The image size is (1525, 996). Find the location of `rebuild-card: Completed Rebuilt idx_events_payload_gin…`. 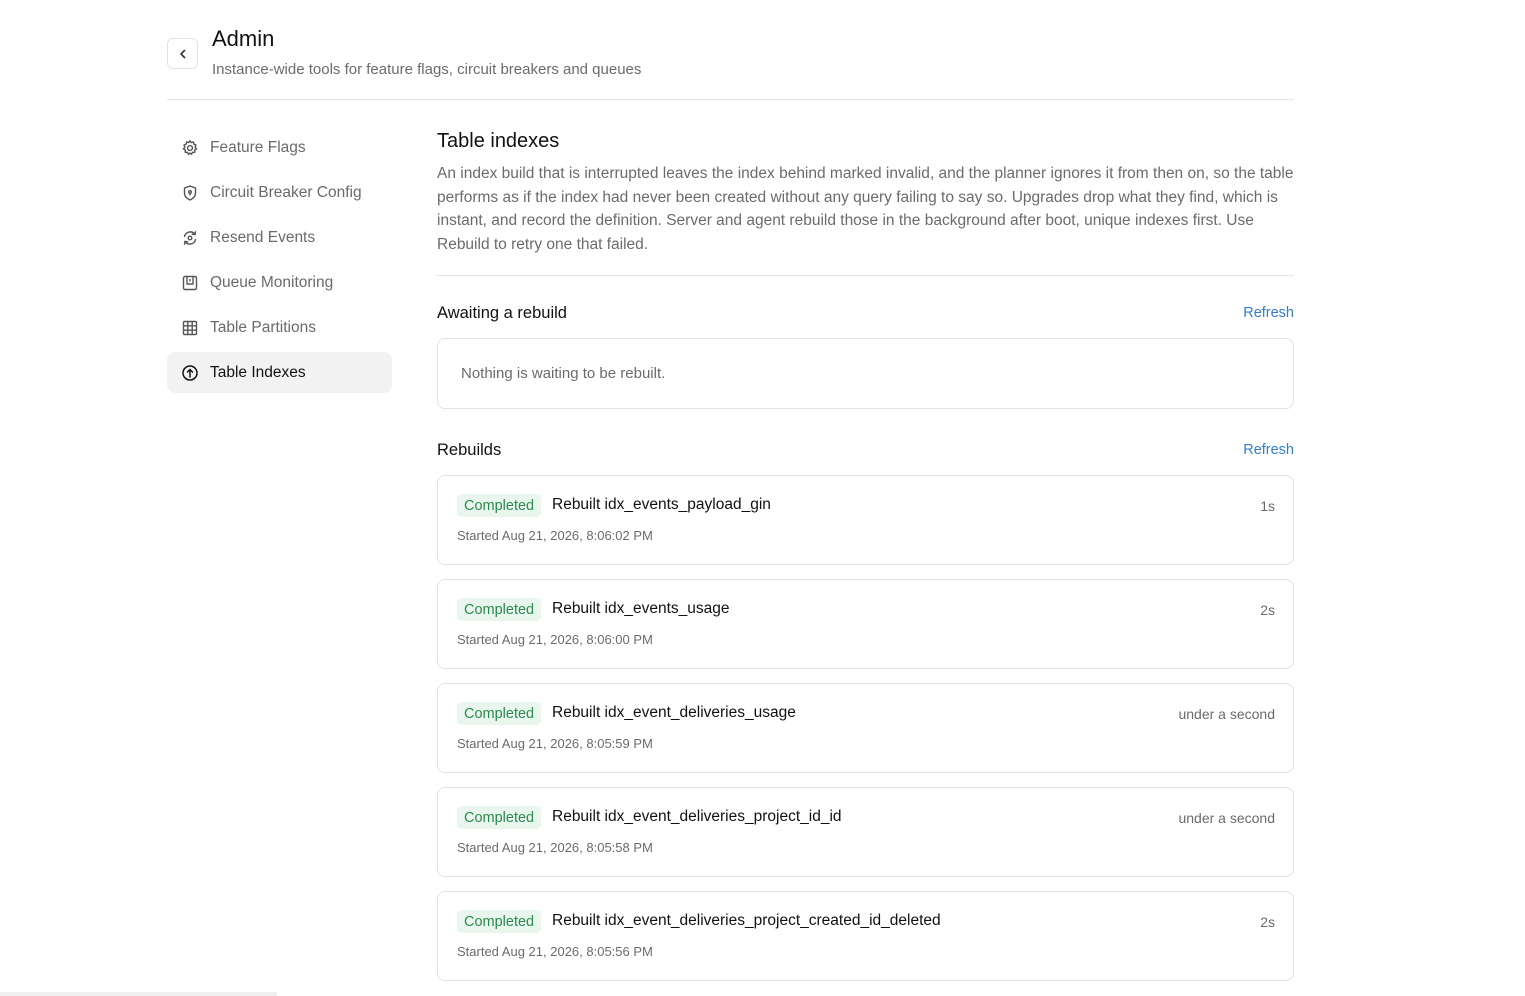

rebuild-card: Completed Rebuilt idx_events_payload_gin… is located at coordinates (865, 520).